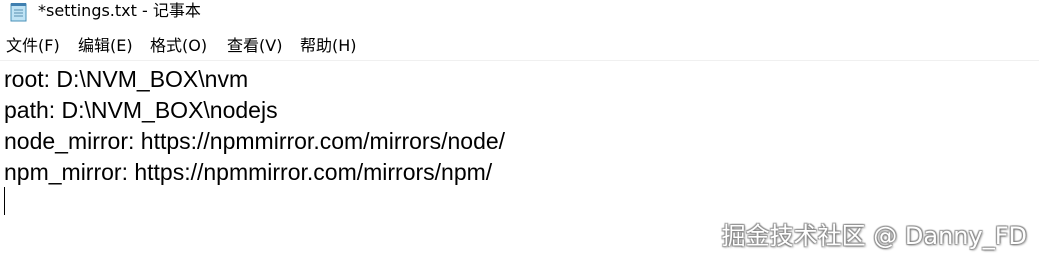  I want to click on menu-format: 格式(O), so click(178, 46).